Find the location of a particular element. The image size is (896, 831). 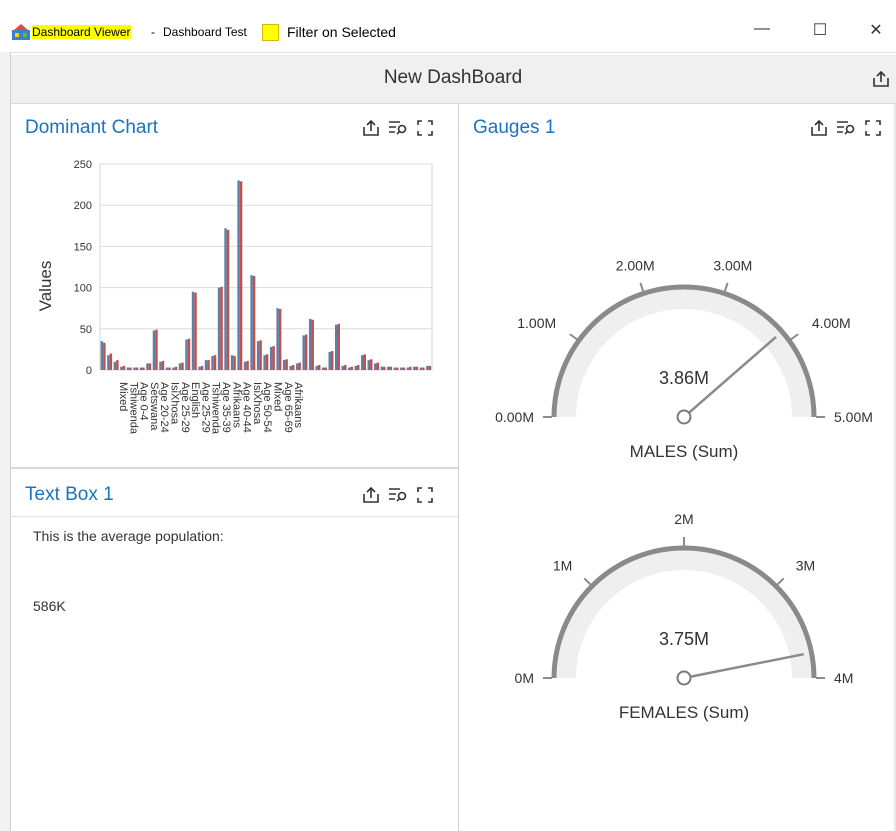

x-tick-label: Age 35-39 is located at coordinates (226, 407).